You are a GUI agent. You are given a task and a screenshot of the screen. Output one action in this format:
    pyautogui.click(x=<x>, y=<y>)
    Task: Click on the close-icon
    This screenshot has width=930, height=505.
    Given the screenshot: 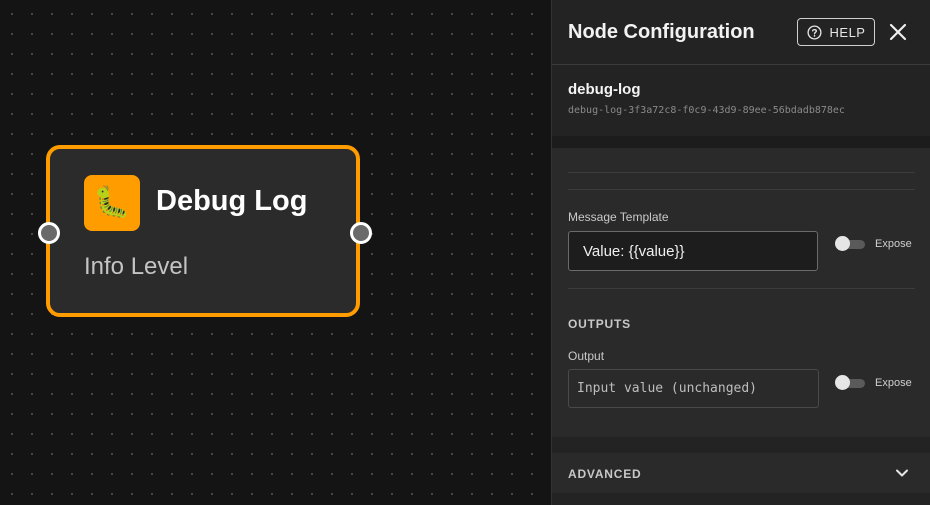 What is the action you would take?
    pyautogui.click(x=898, y=32)
    